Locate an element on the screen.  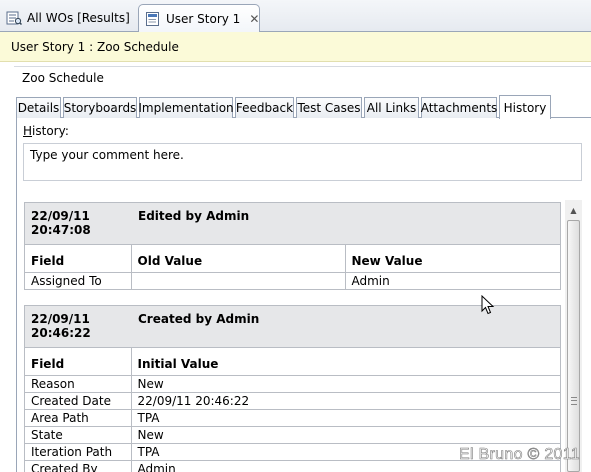
tab-test-cases-label: Test Cases is located at coordinates (329, 108).